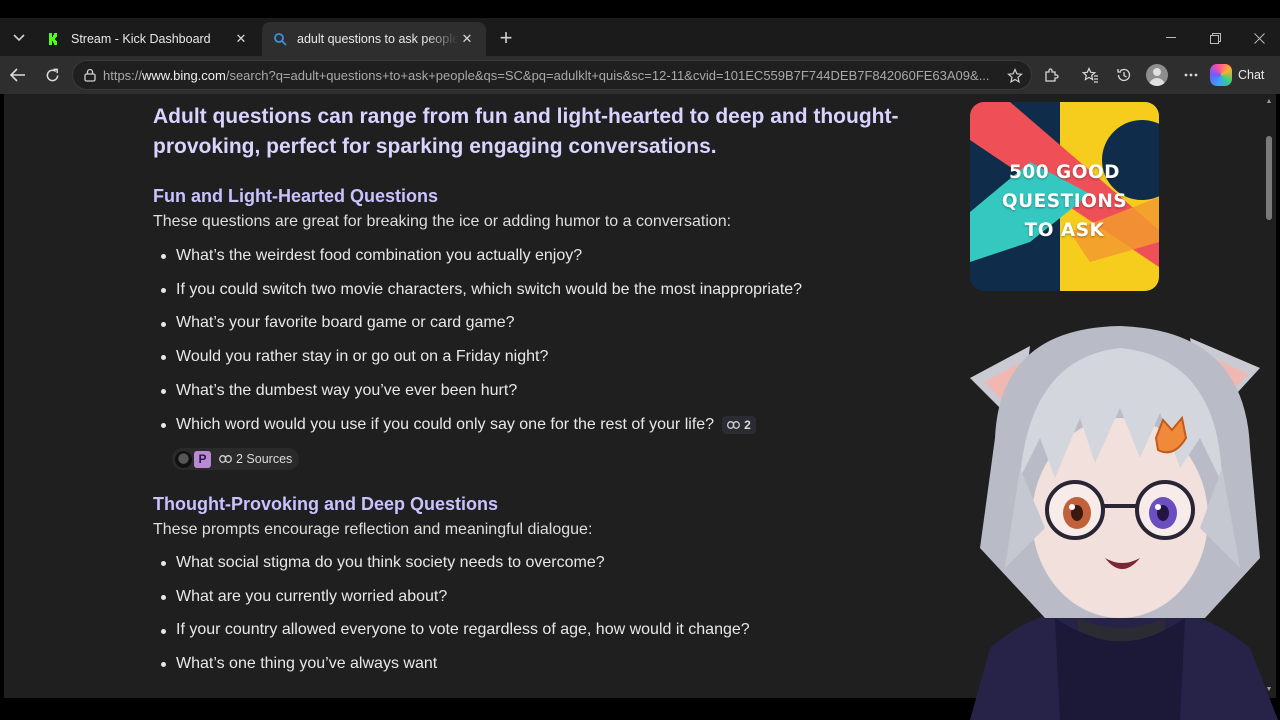 Image resolution: width=1280 pixels, height=720 pixels. I want to click on citation-badge: 2, so click(739, 424).